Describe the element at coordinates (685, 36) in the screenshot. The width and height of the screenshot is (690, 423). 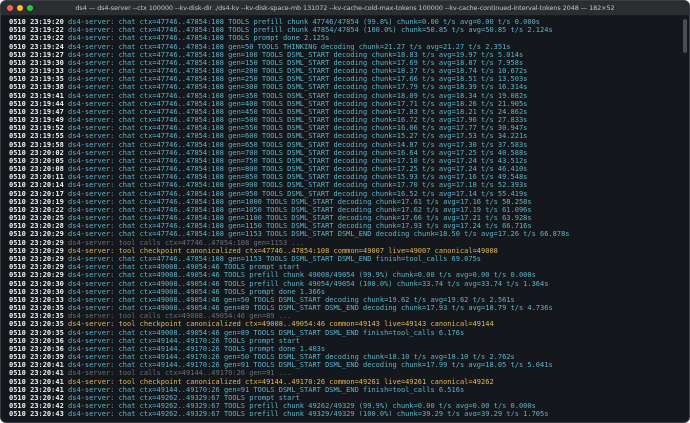
I see `scrollbar-thumb` at that location.